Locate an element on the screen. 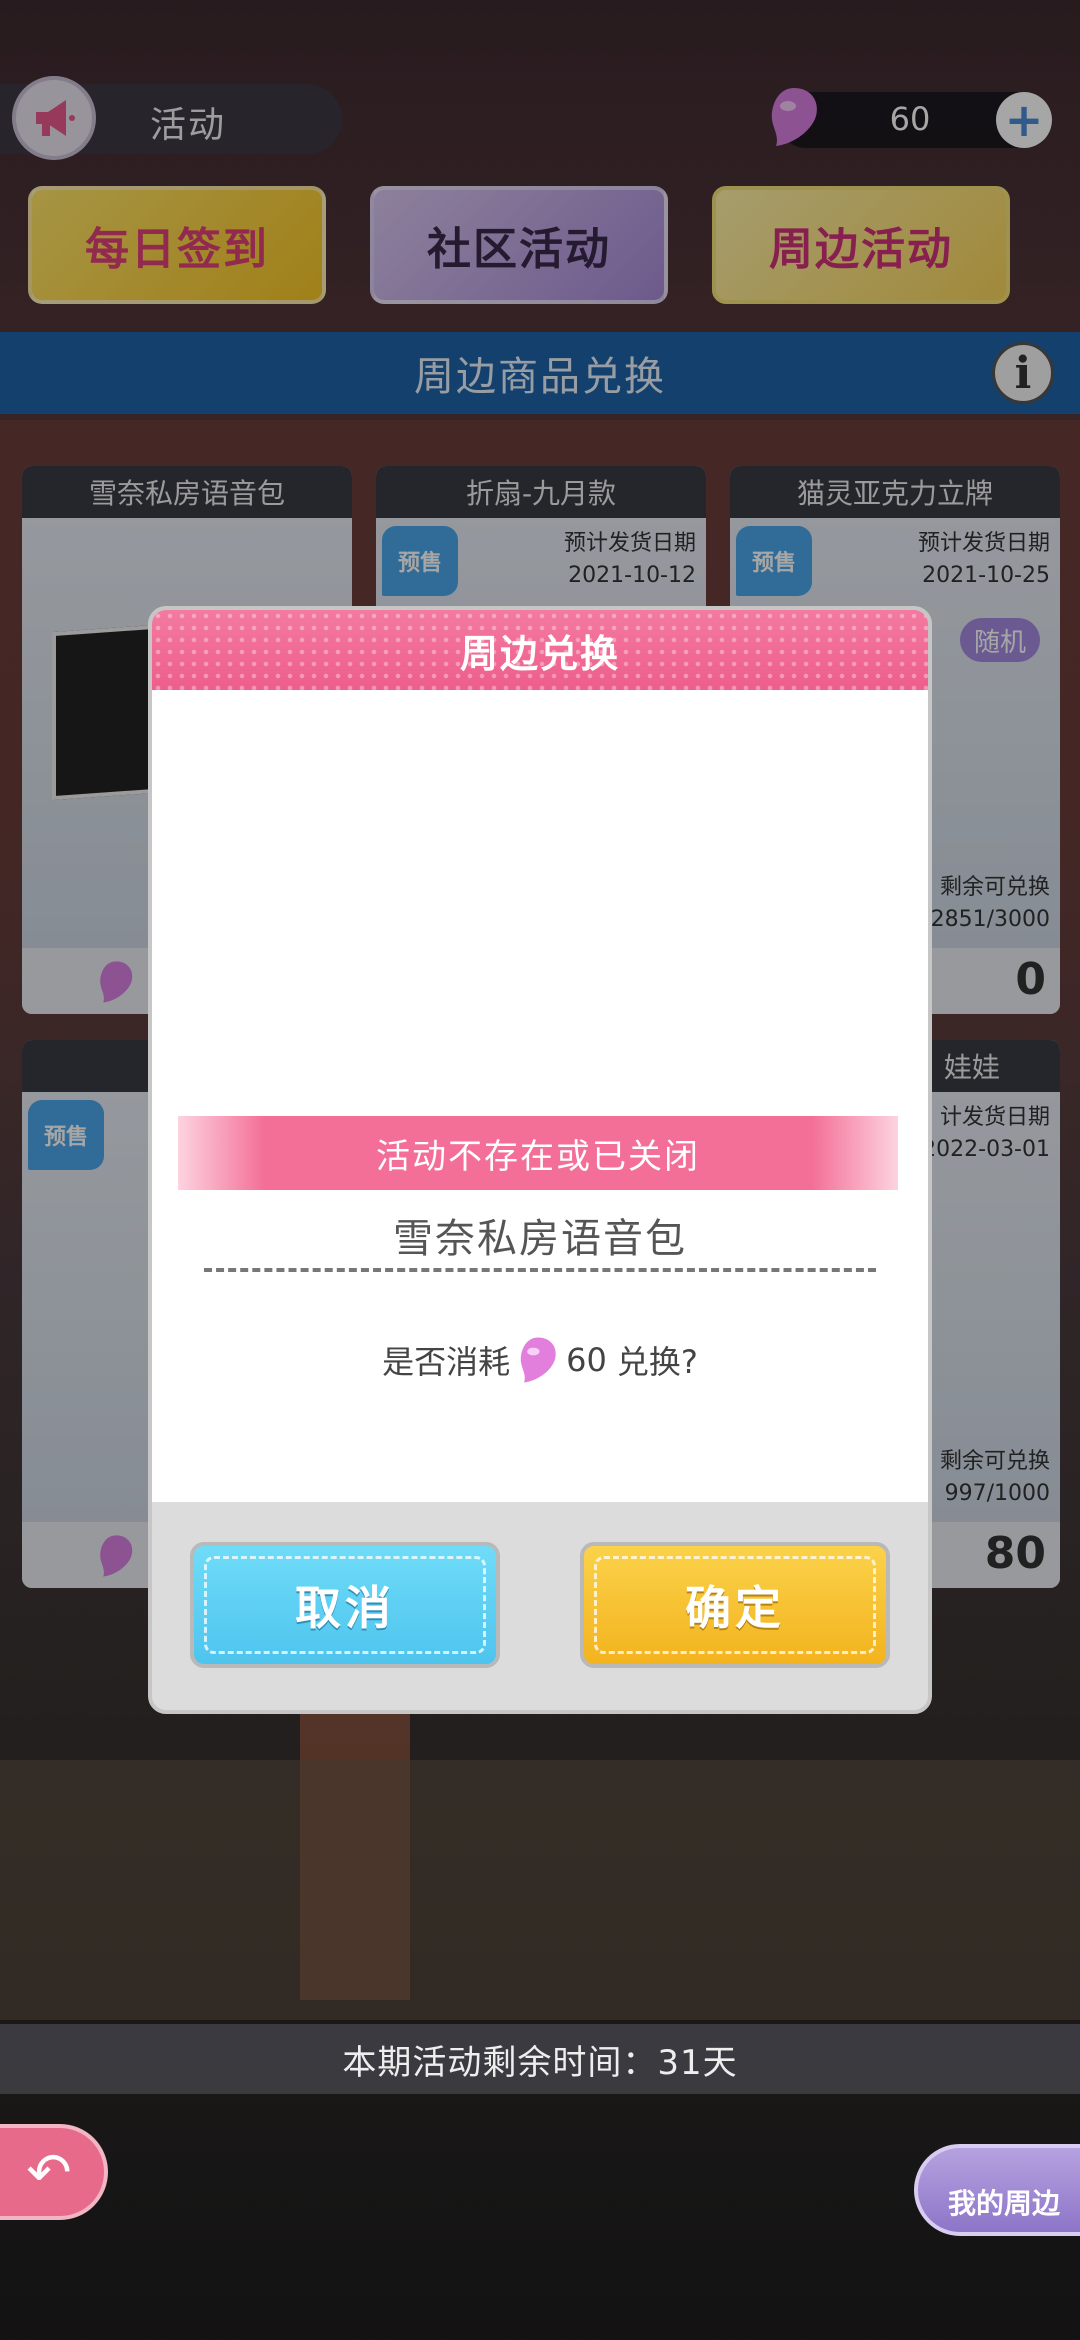 Image resolution: width=1080 pixels, height=2340 pixels. back-button: ↶ is located at coordinates (54, 2172).